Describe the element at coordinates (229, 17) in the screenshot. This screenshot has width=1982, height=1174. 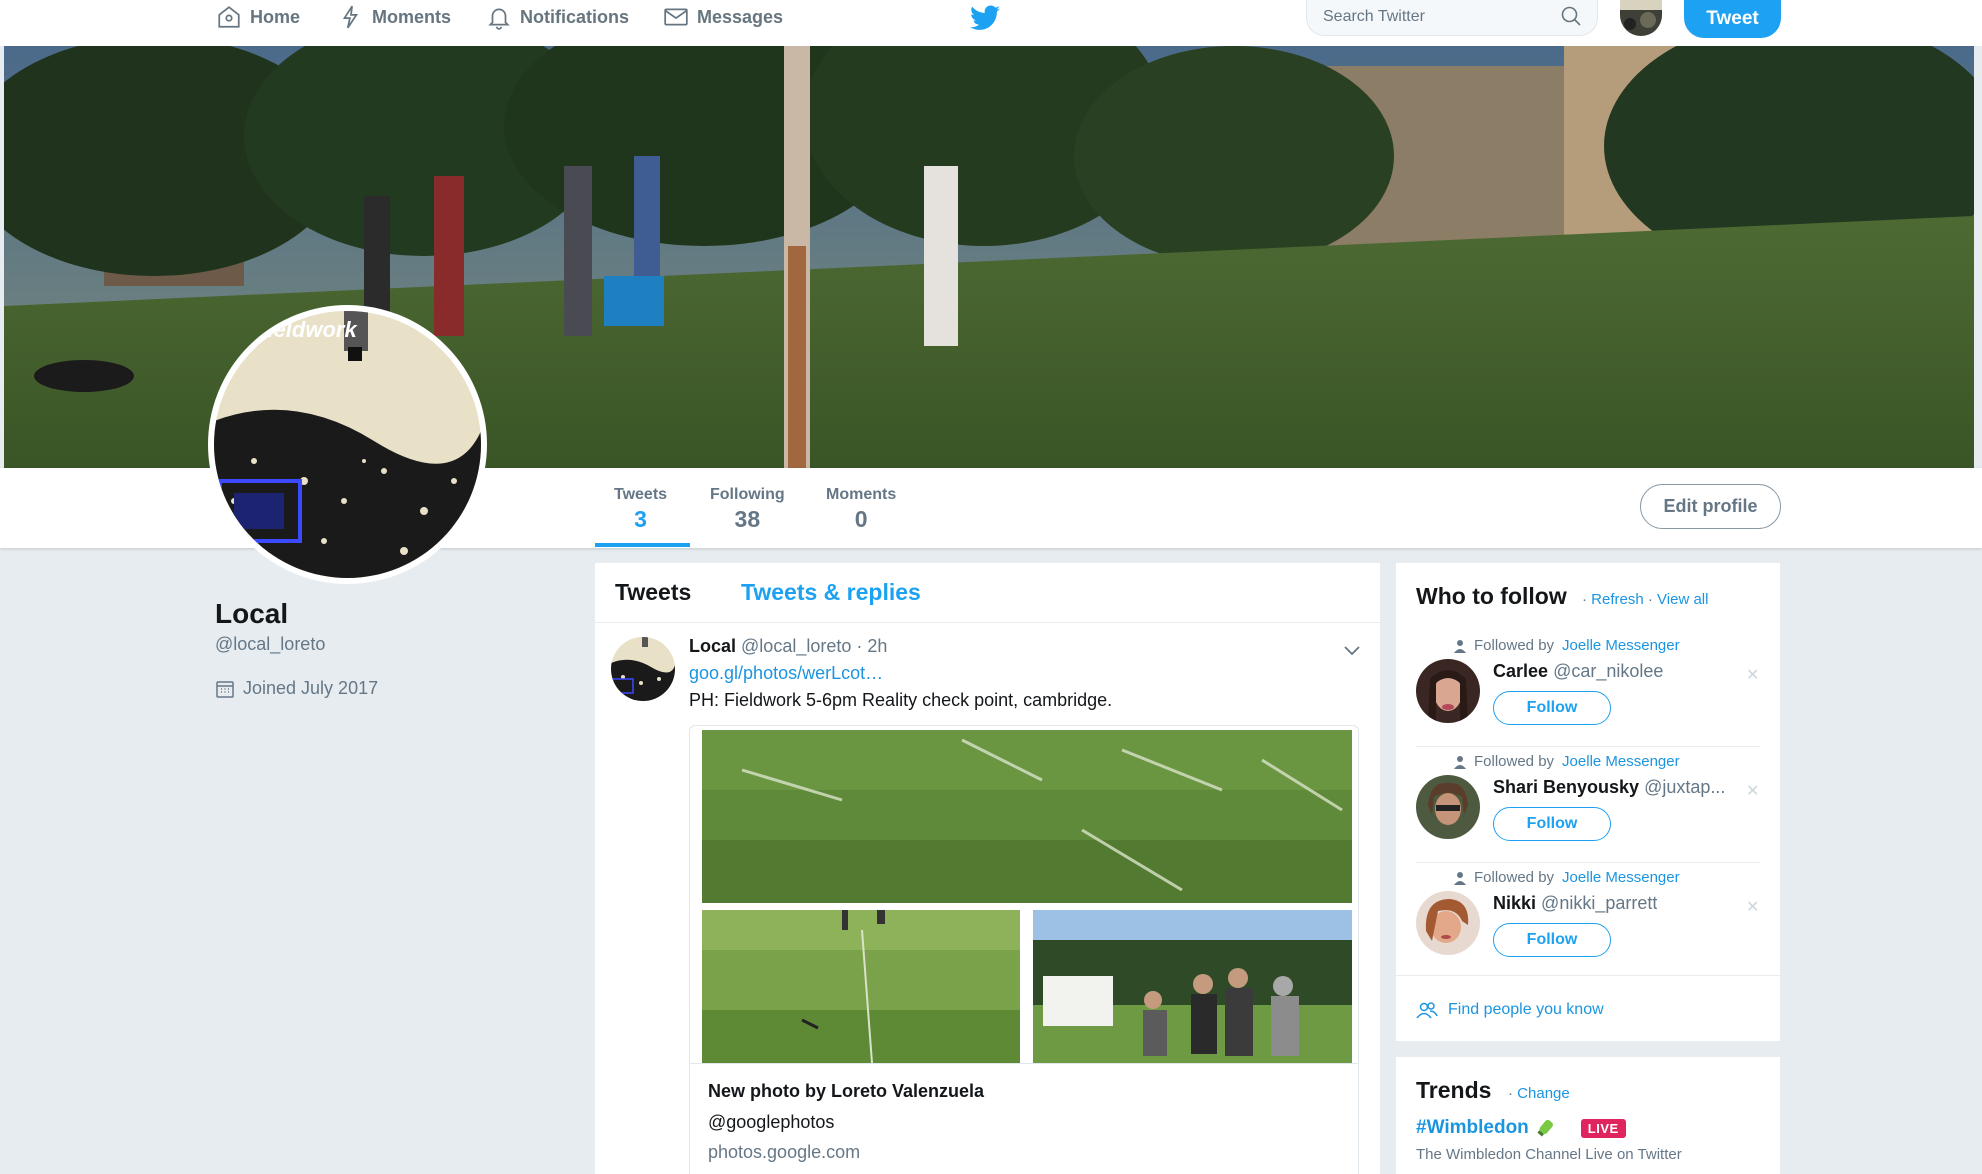
I see `home-icon` at that location.